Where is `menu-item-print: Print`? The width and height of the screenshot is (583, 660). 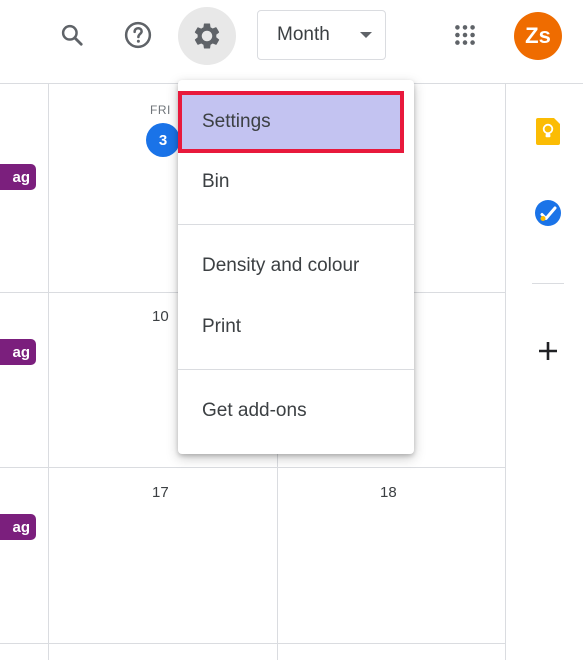
menu-item-print: Print is located at coordinates (296, 327).